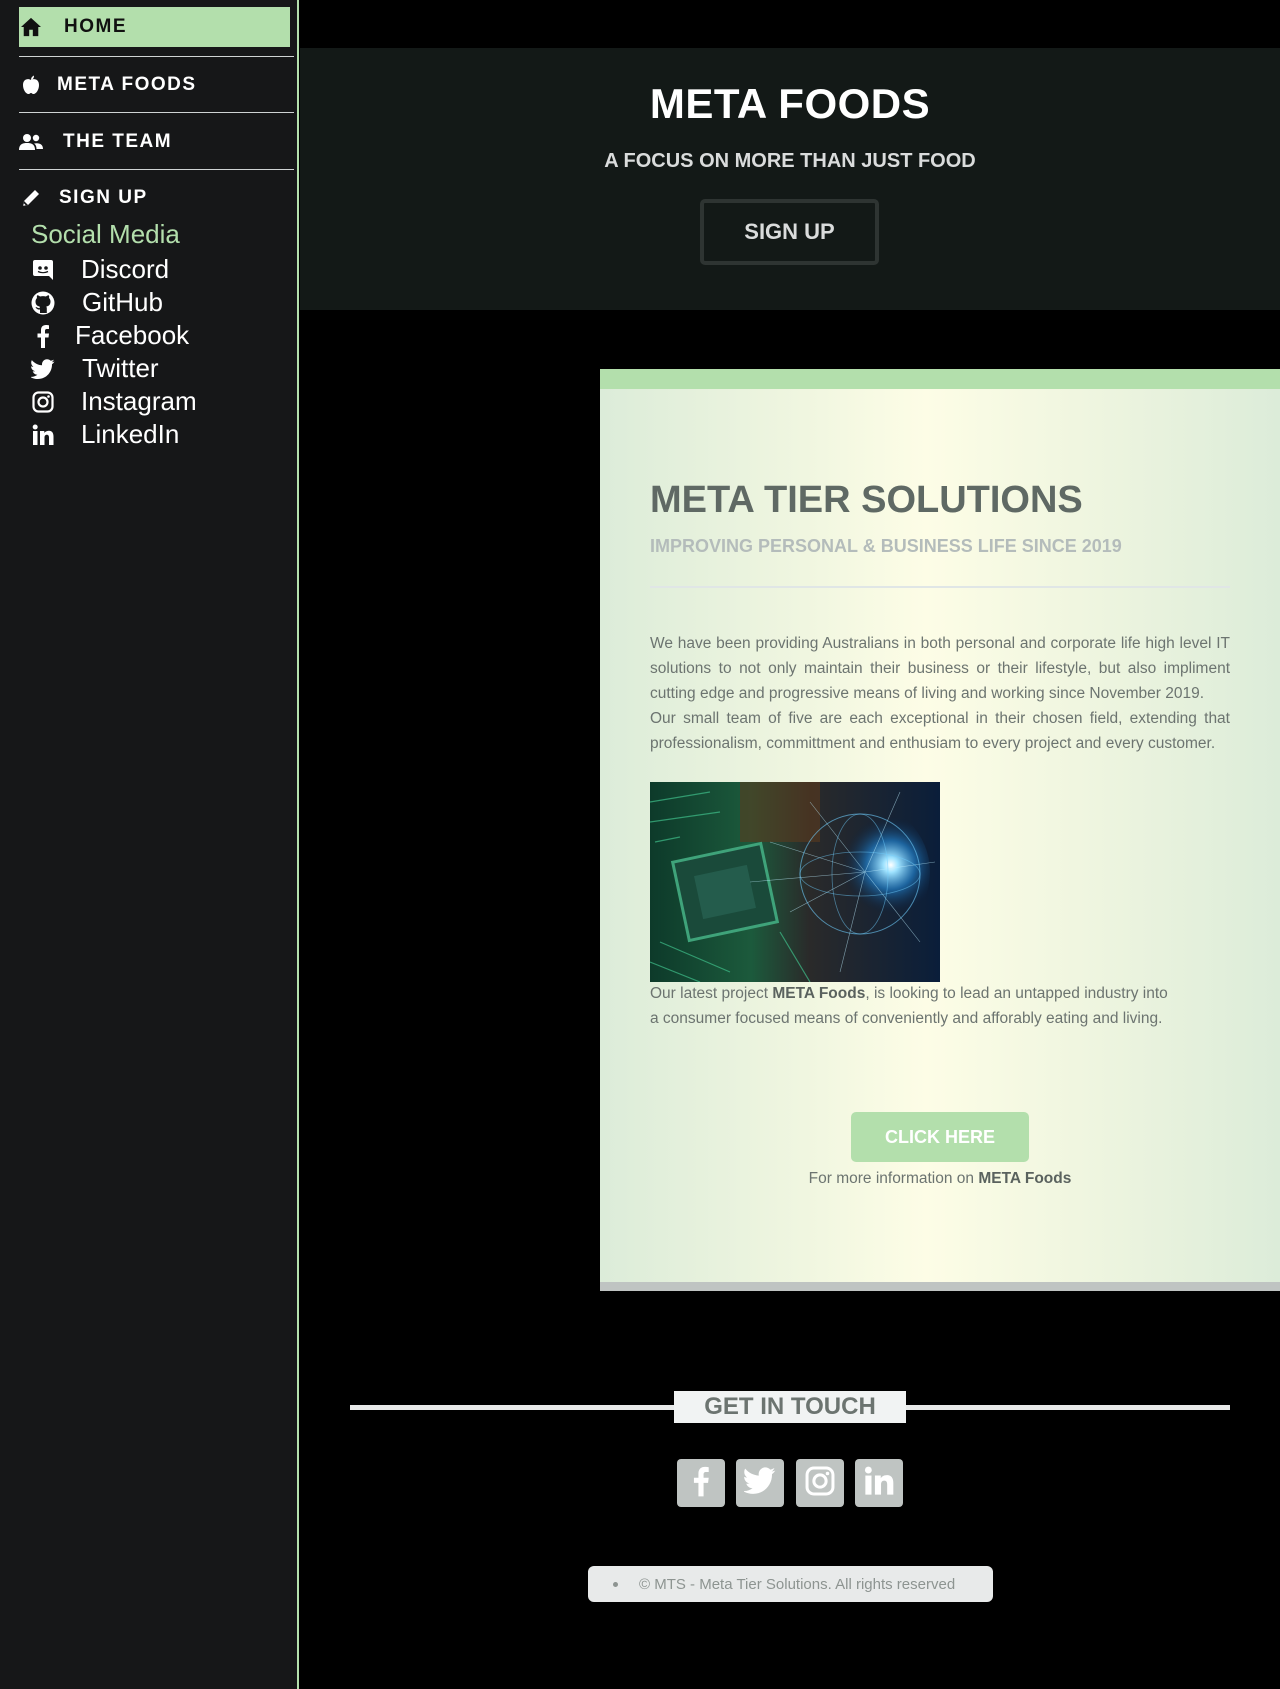 The width and height of the screenshot is (1280, 1689). Describe the element at coordinates (615, 1584) in the screenshot. I see `bullet-dot` at that location.